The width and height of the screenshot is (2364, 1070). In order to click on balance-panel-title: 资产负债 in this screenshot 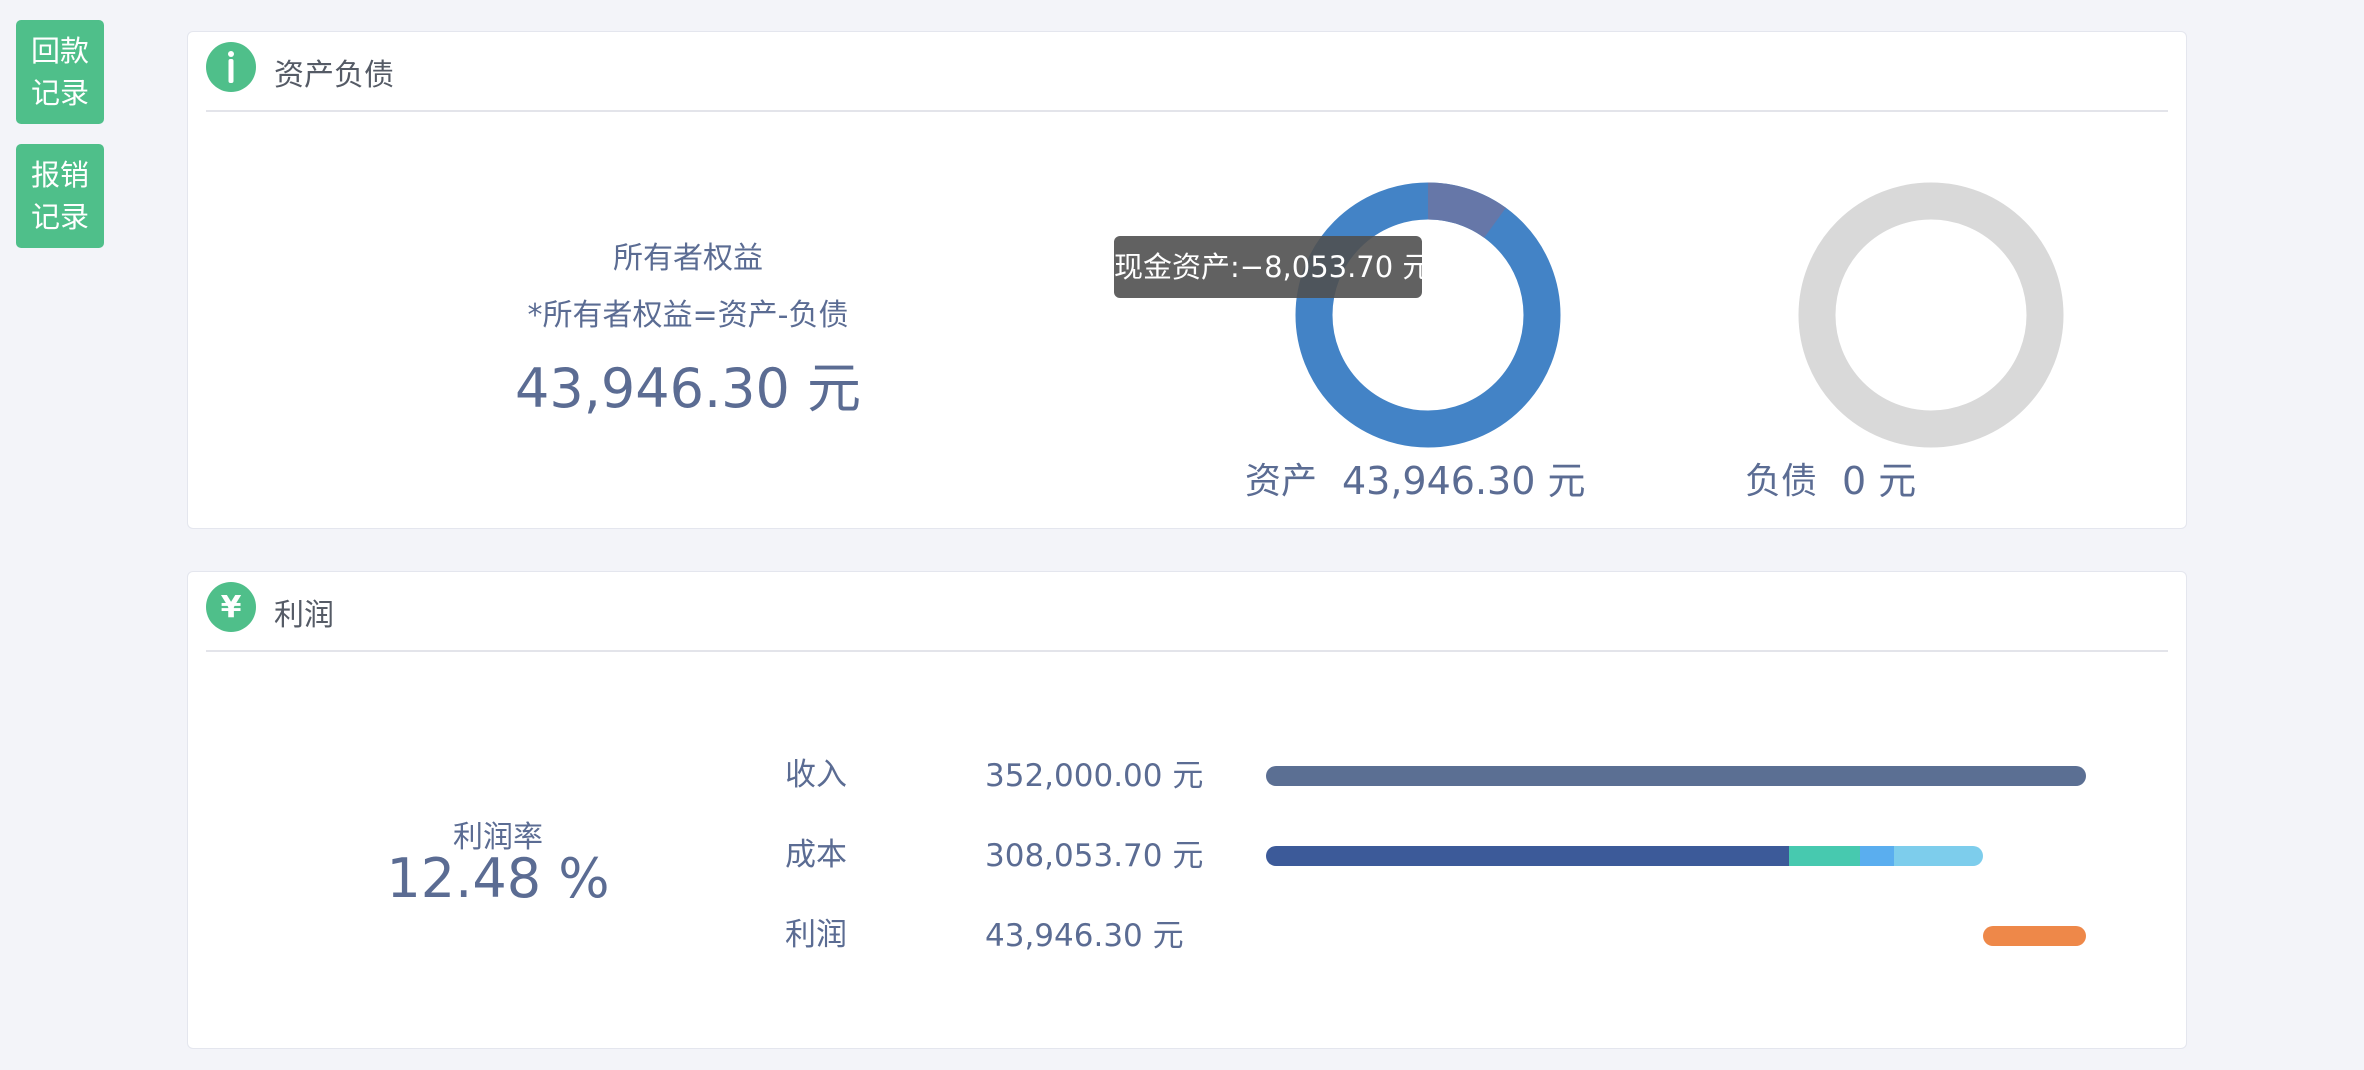, I will do `click(334, 75)`.